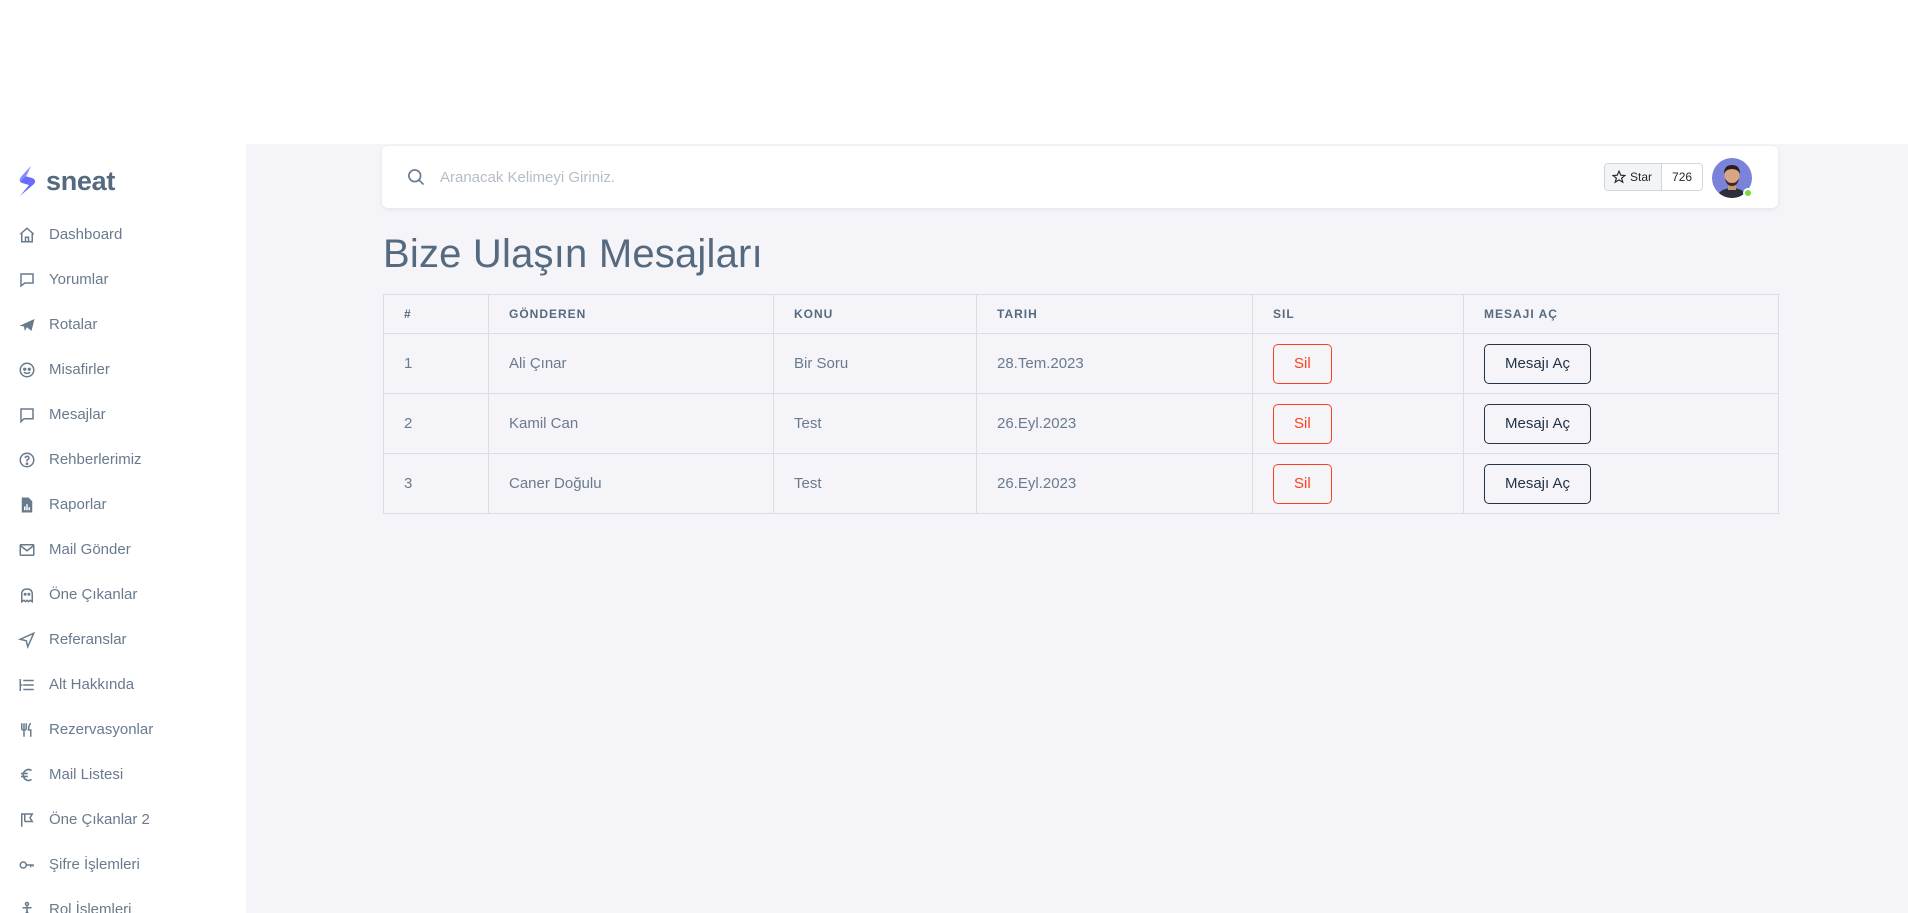 Image resolution: width=1908 pixels, height=913 pixels. I want to click on sidebar-item-label: Rol İşlemleri, so click(90, 907).